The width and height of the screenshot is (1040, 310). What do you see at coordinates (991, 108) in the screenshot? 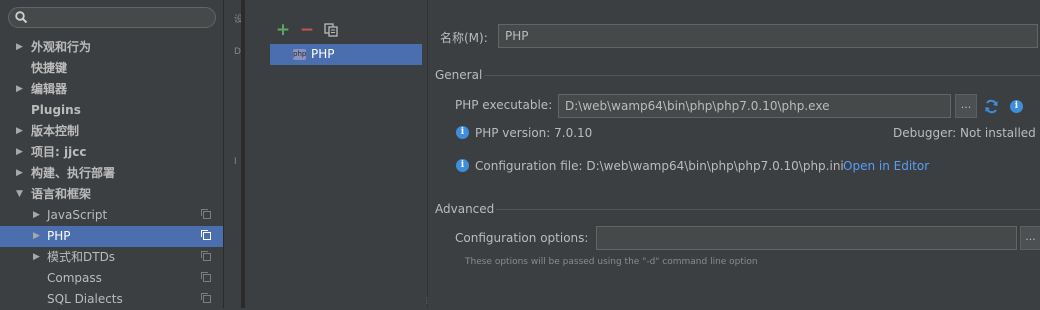
I see `reload-icon` at bounding box center [991, 108].